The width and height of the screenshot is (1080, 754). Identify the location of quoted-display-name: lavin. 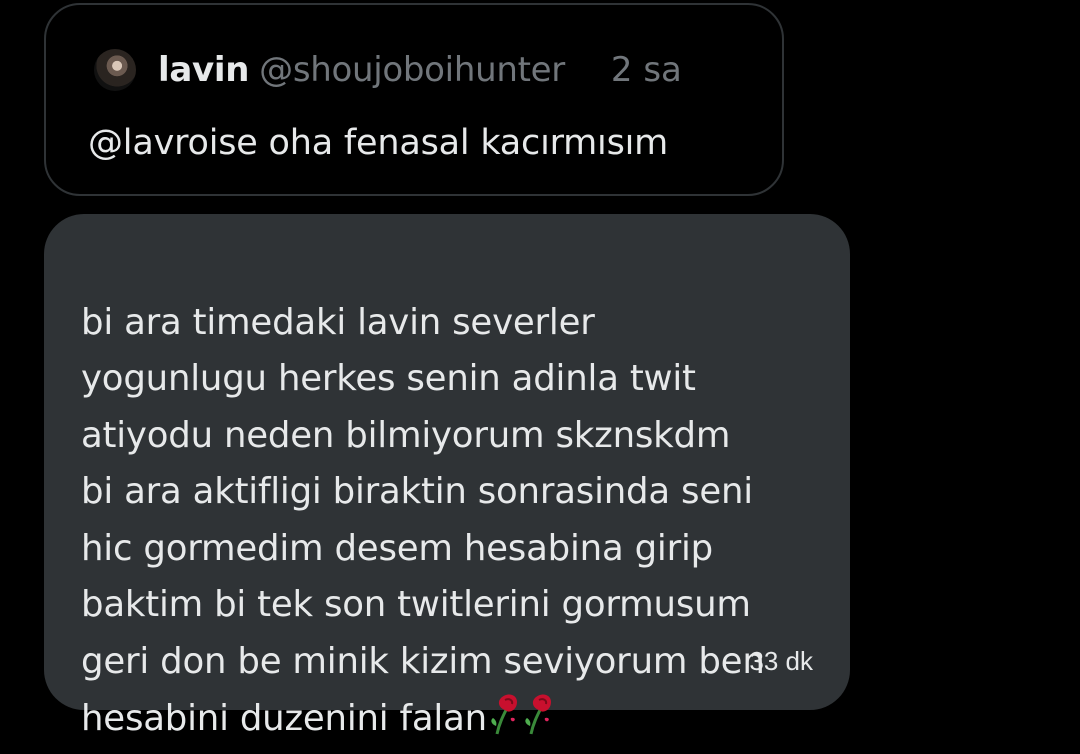
(203, 70).